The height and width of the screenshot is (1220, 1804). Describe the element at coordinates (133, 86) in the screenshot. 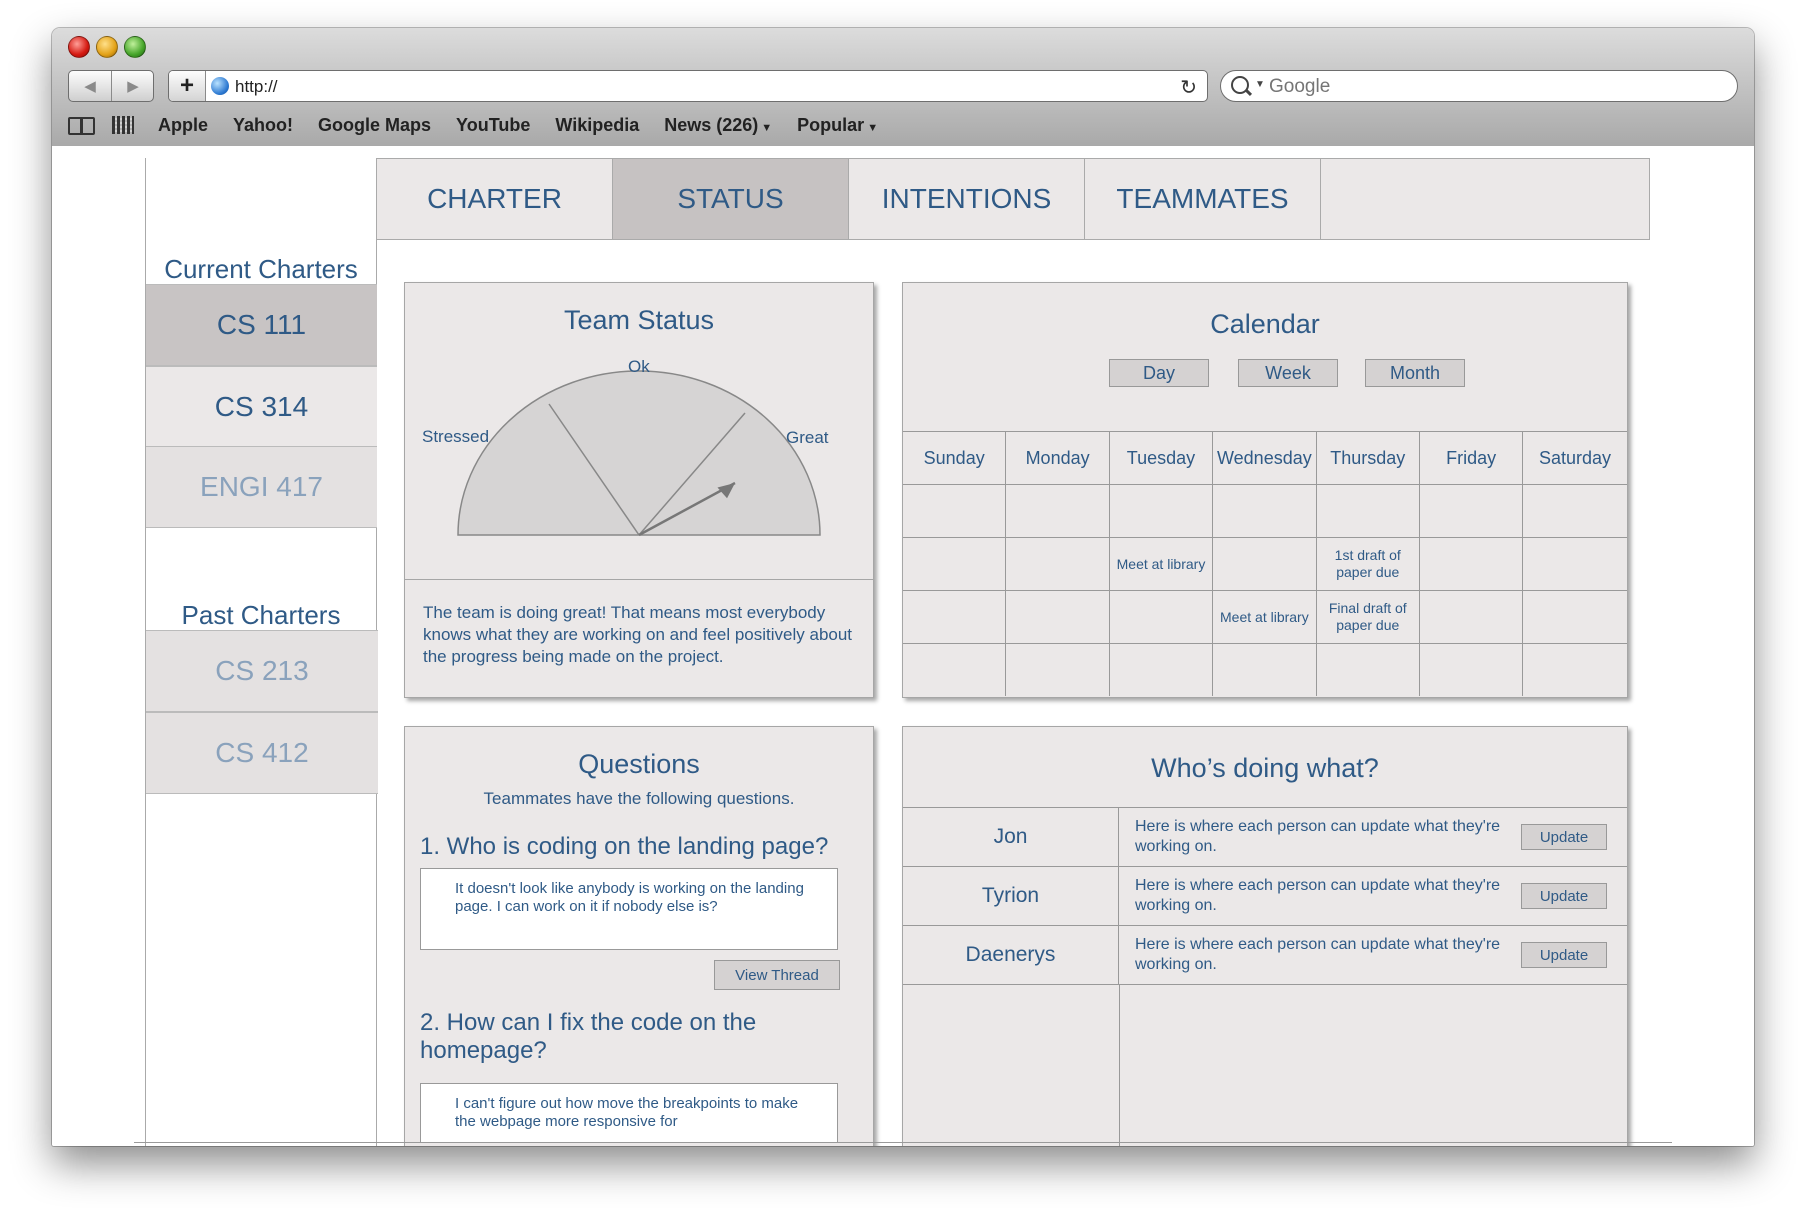

I see `forward-button: ▶` at that location.